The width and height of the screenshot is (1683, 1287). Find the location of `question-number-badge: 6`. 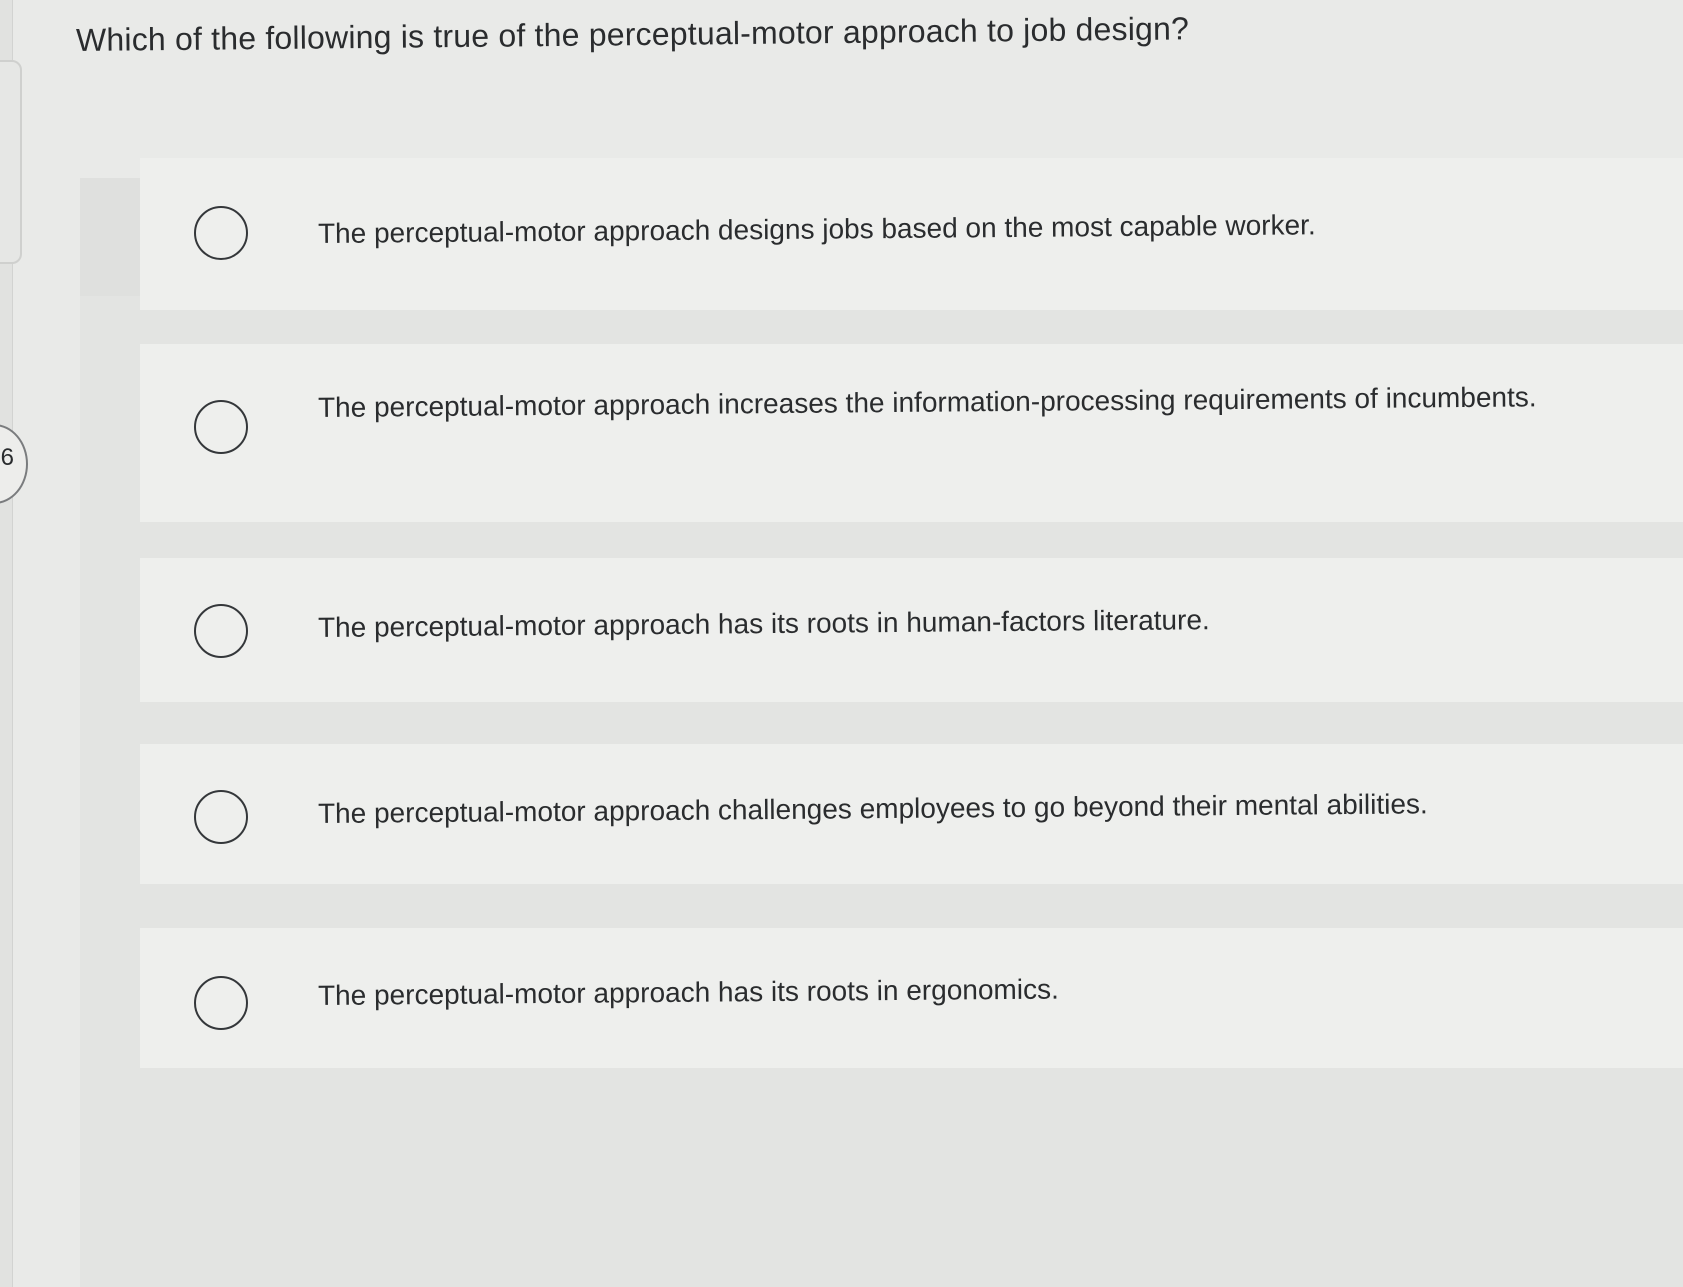

question-number-badge: 6 is located at coordinates (14, 464).